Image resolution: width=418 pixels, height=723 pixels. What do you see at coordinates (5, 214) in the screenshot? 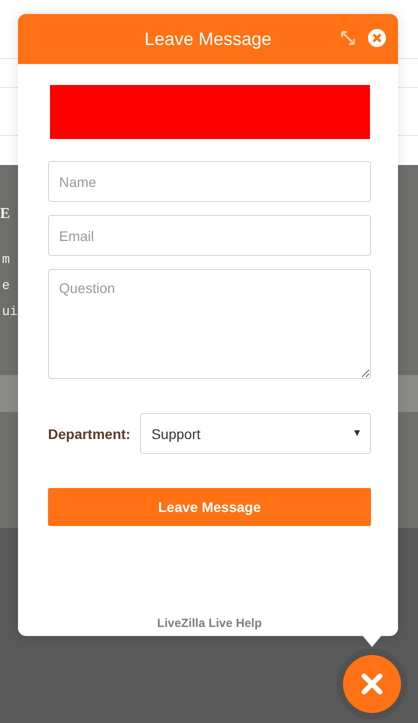
I see `heading-text: E` at bounding box center [5, 214].